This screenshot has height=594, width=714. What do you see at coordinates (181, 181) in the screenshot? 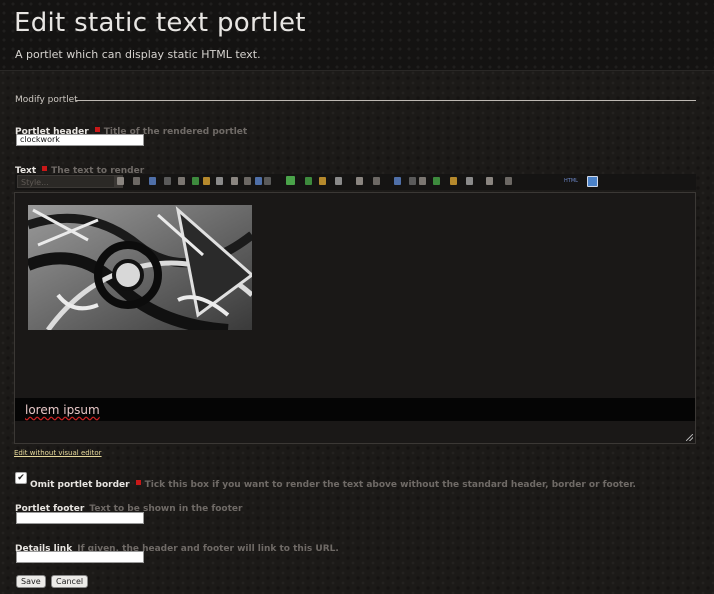
I see `align-right-icon` at bounding box center [181, 181].